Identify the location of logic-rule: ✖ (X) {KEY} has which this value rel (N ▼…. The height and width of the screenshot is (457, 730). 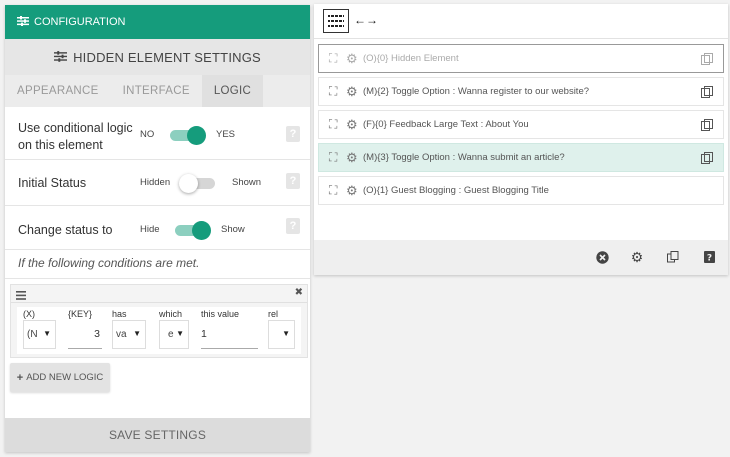
(159, 321).